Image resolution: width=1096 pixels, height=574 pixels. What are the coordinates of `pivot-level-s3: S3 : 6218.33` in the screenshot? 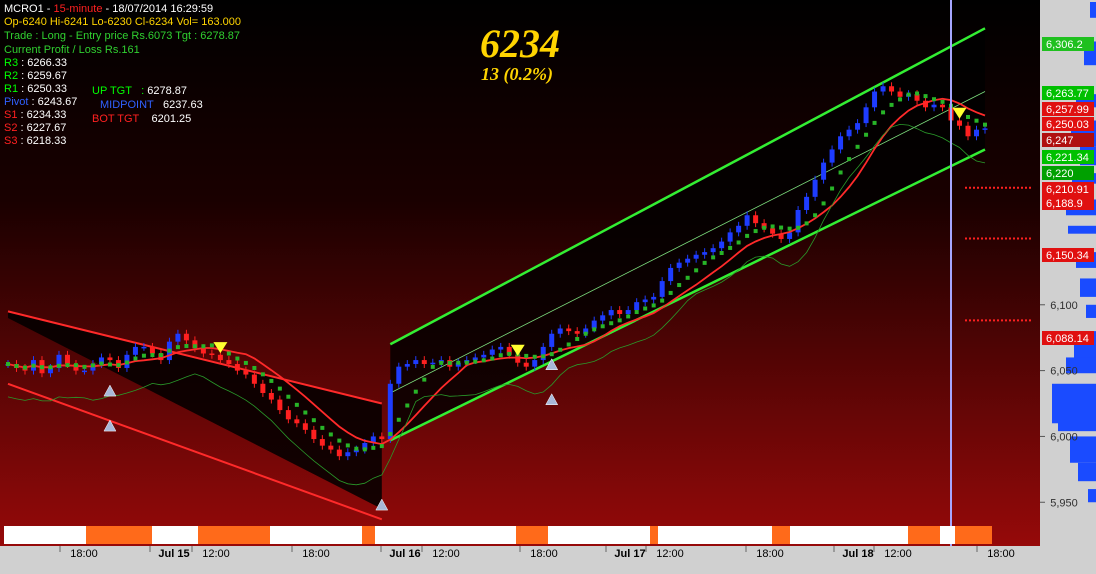 It's located at (40, 141).